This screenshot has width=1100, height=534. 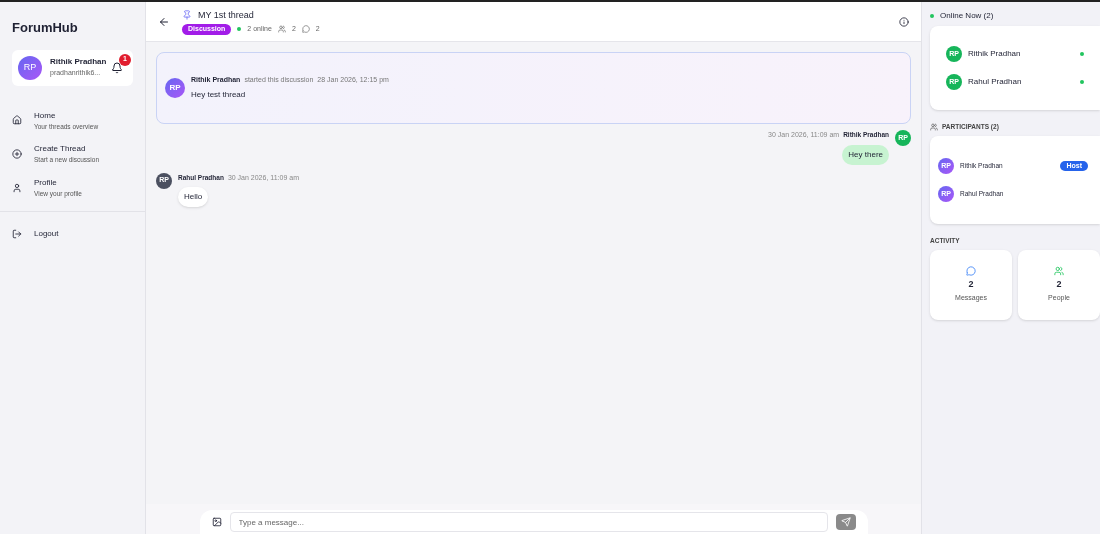 What do you see at coordinates (219, 95) in the screenshot?
I see `post-text: Hey test thread` at bounding box center [219, 95].